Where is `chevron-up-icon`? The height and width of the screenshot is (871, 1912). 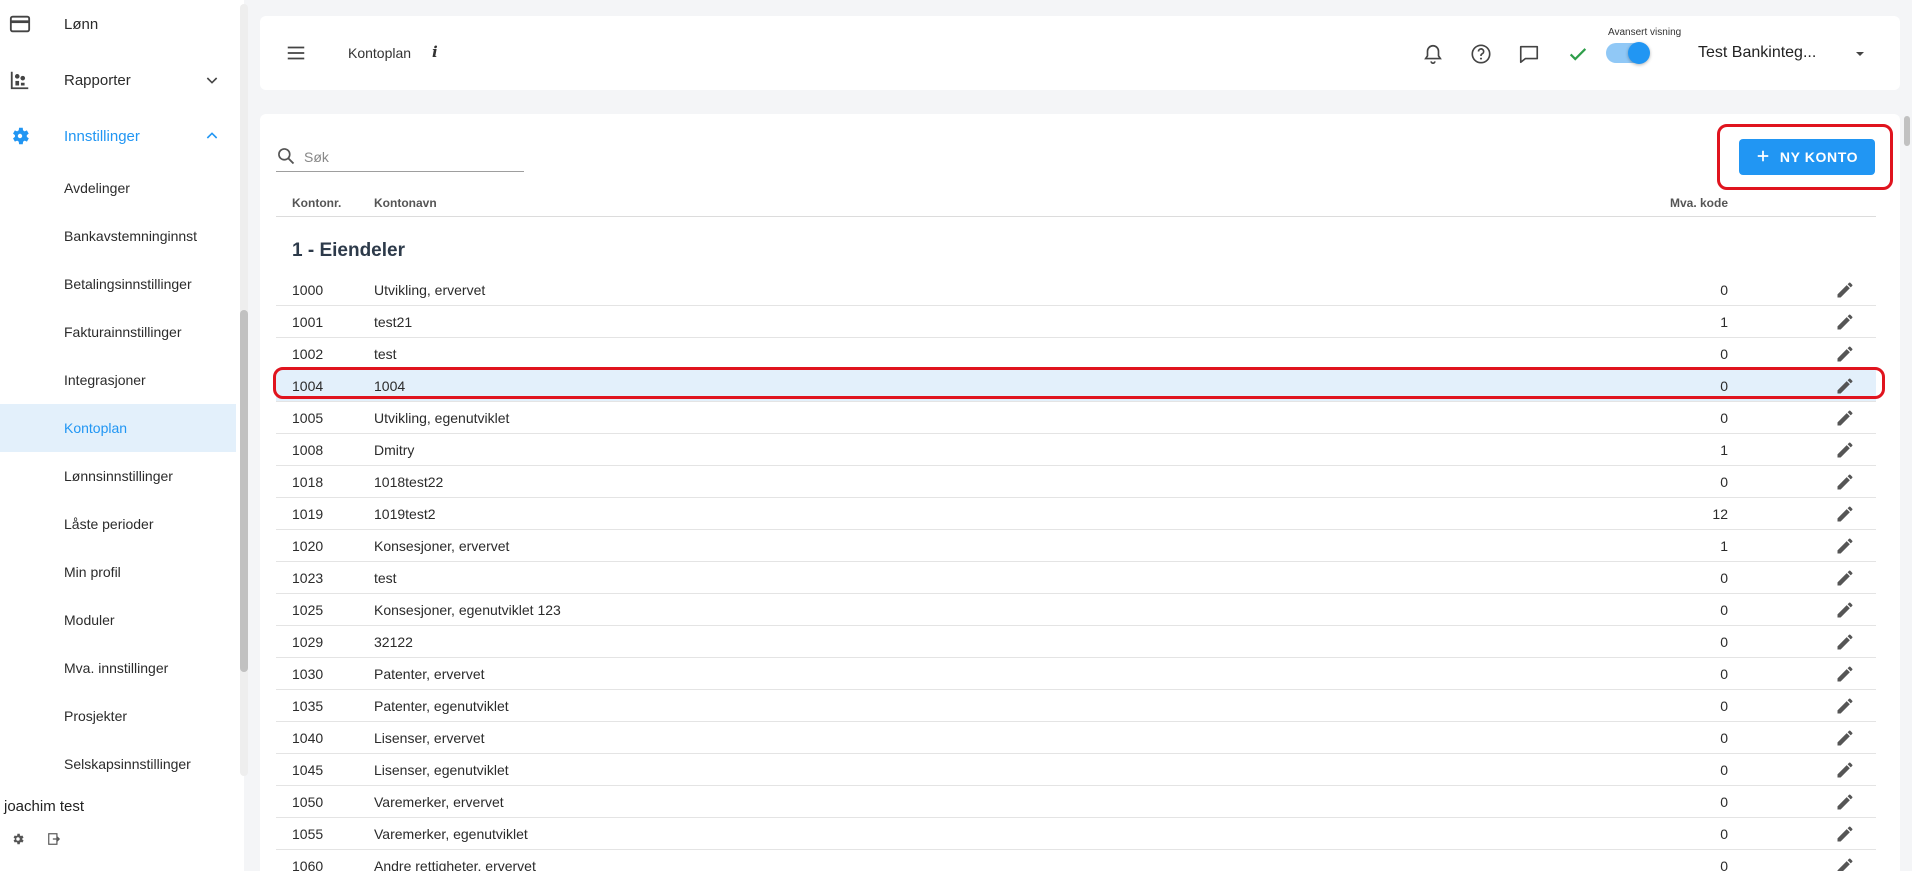 chevron-up-icon is located at coordinates (212, 136).